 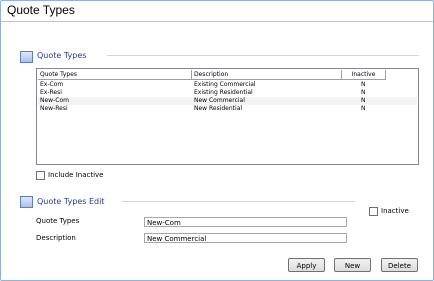 I want to click on description-label: Description, so click(x=56, y=238).